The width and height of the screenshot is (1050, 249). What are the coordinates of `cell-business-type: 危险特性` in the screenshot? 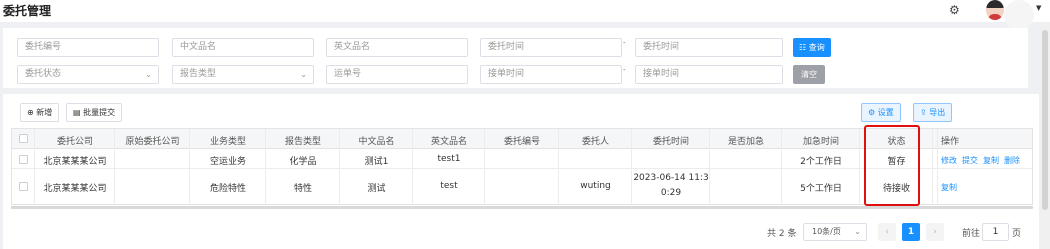 It's located at (227, 189).